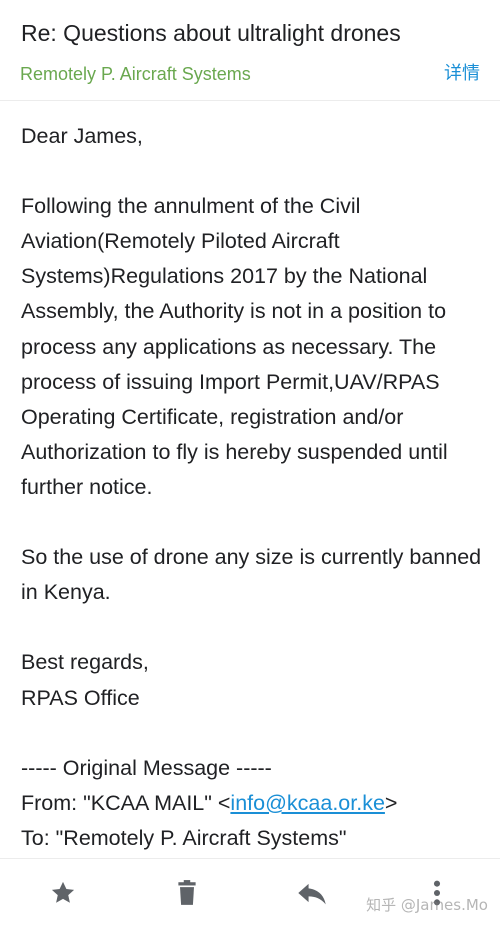 Image resolution: width=500 pixels, height=927 pixels. Describe the element at coordinates (250, 892) in the screenshot. I see `bottom-toolbar` at that location.